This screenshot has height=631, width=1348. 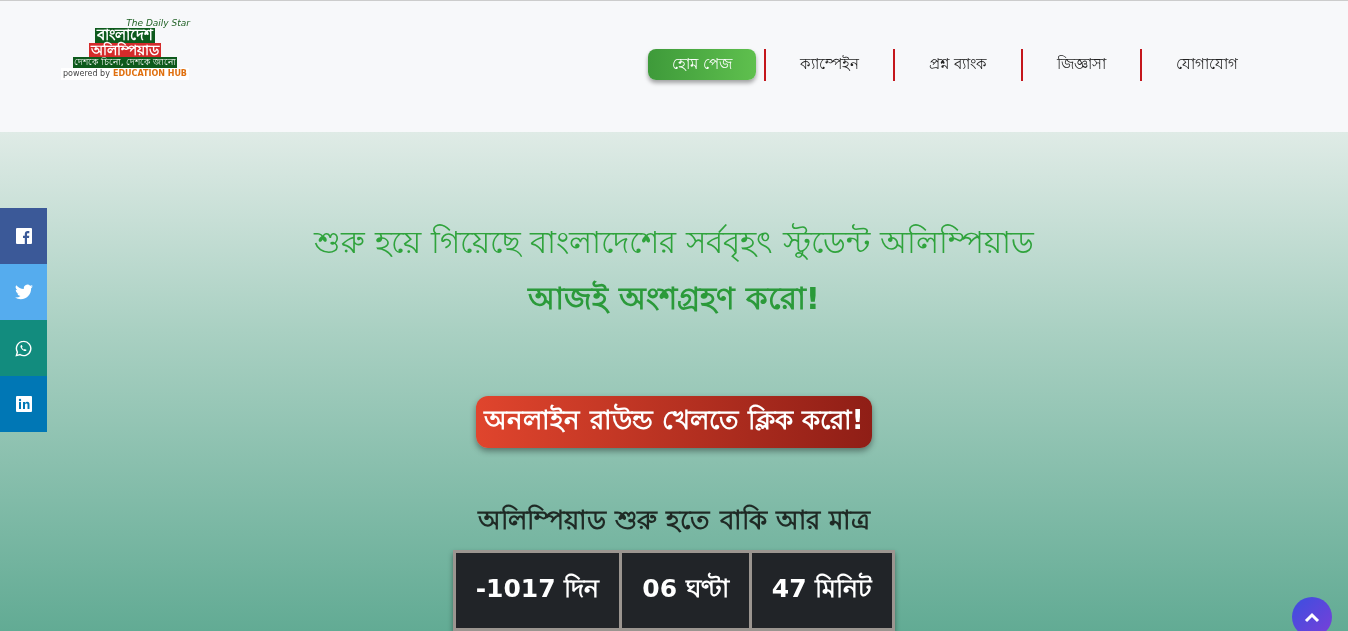 I want to click on facebook-icon, so click(x=23, y=236).